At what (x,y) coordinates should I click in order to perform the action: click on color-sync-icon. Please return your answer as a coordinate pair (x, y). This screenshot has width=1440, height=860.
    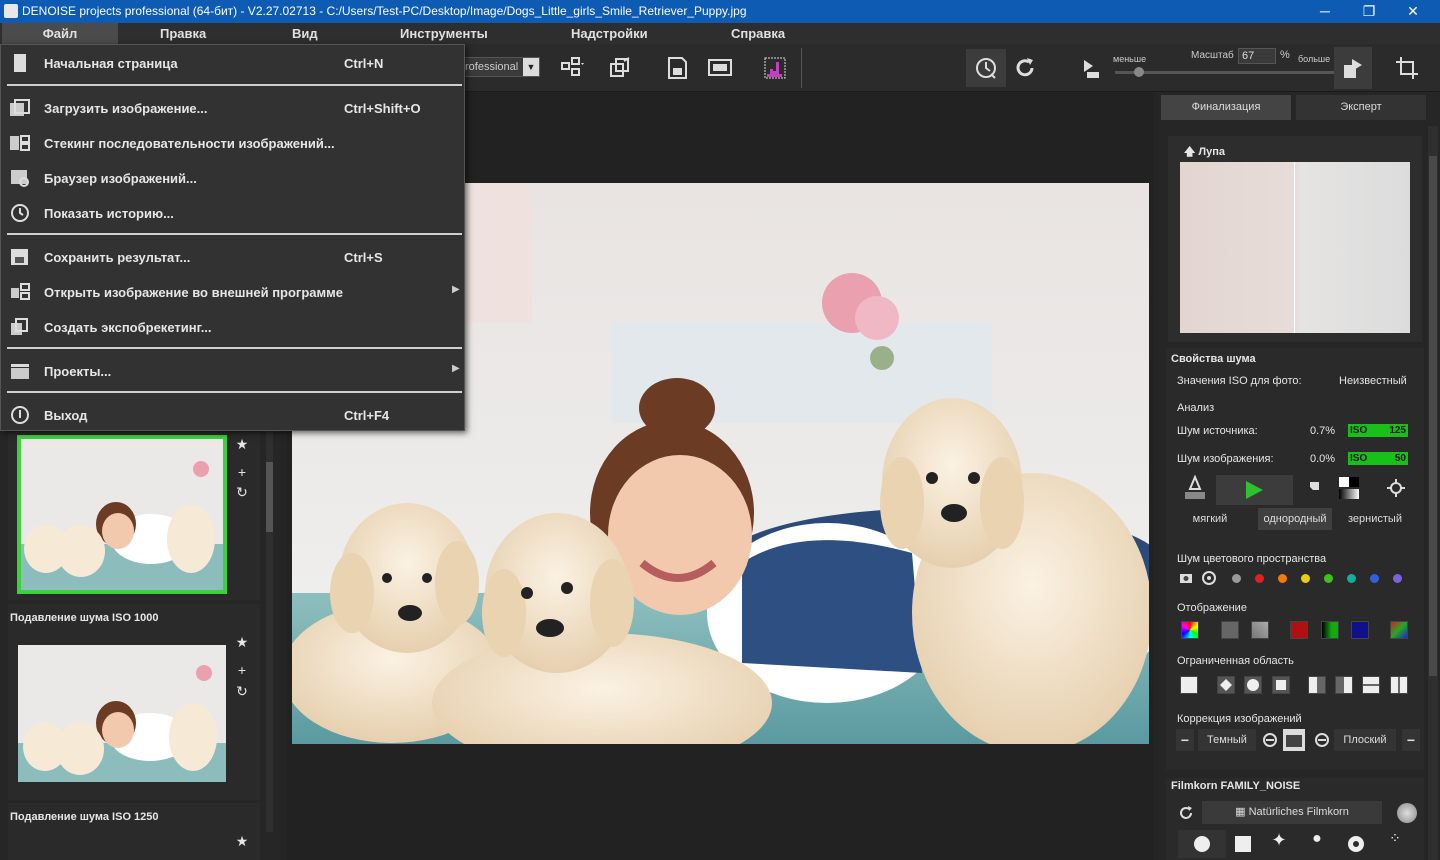
    Looking at the image, I should click on (1209, 578).